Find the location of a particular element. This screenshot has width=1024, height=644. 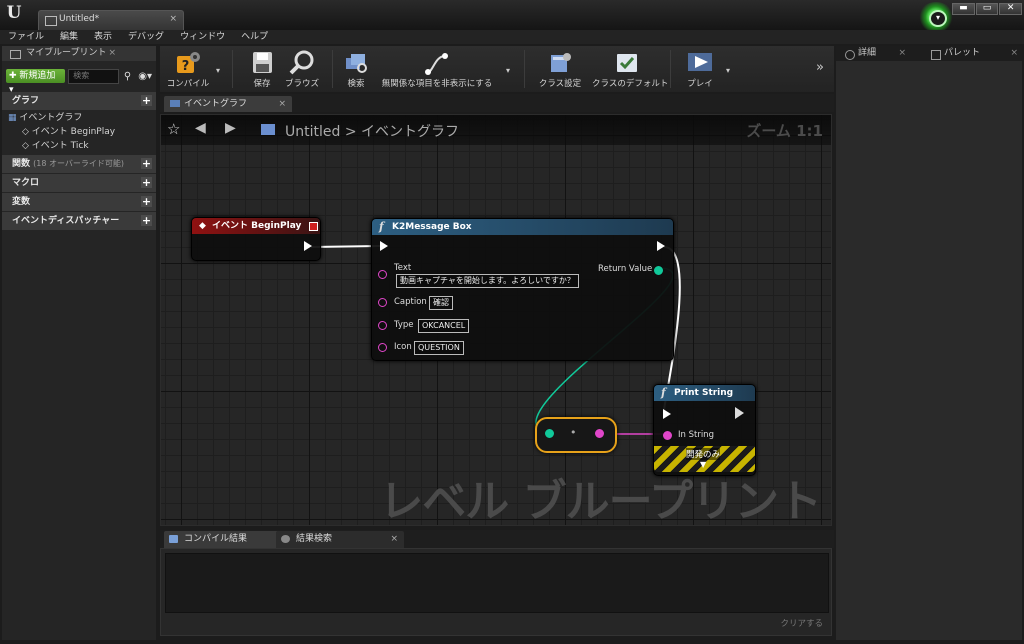

text-value-field: 動画キャプチャを開始します。よろしいですか？ is located at coordinates (487, 281).